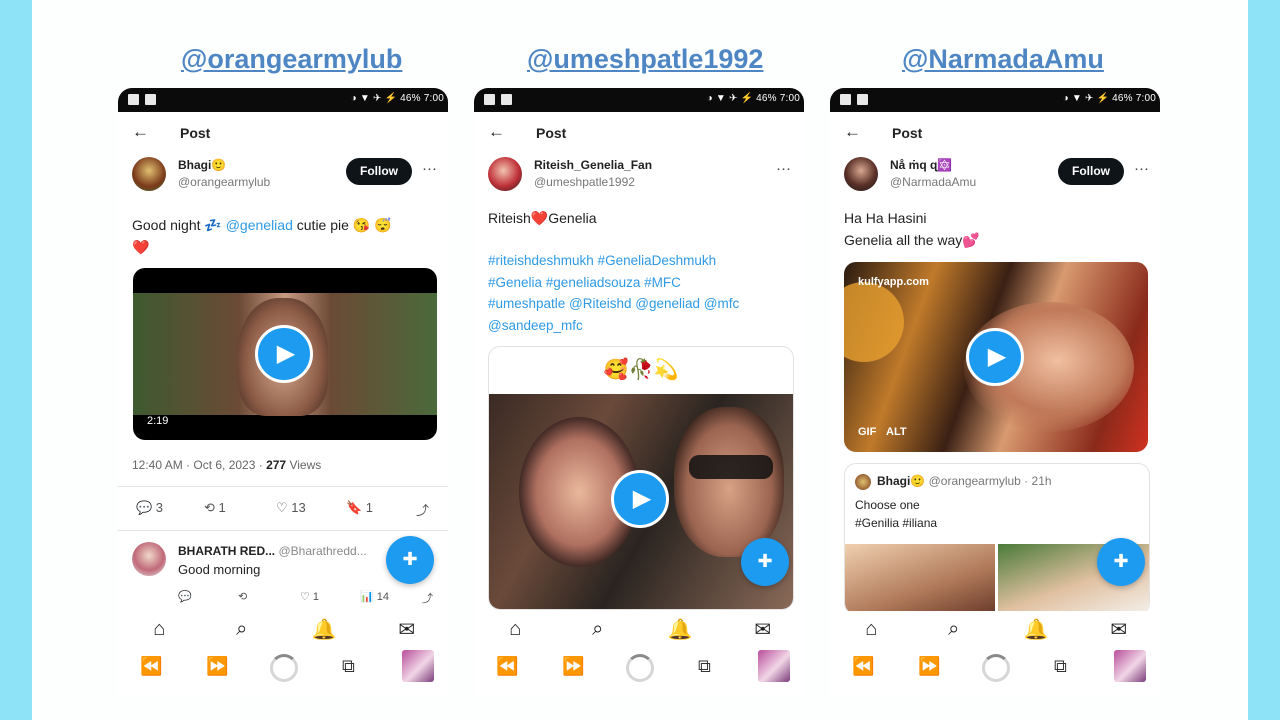 Image resolution: width=1280 pixels, height=720 pixels. I want to click on gif-media: kulfyapp.com ▶ GIF ALT, so click(996, 357).